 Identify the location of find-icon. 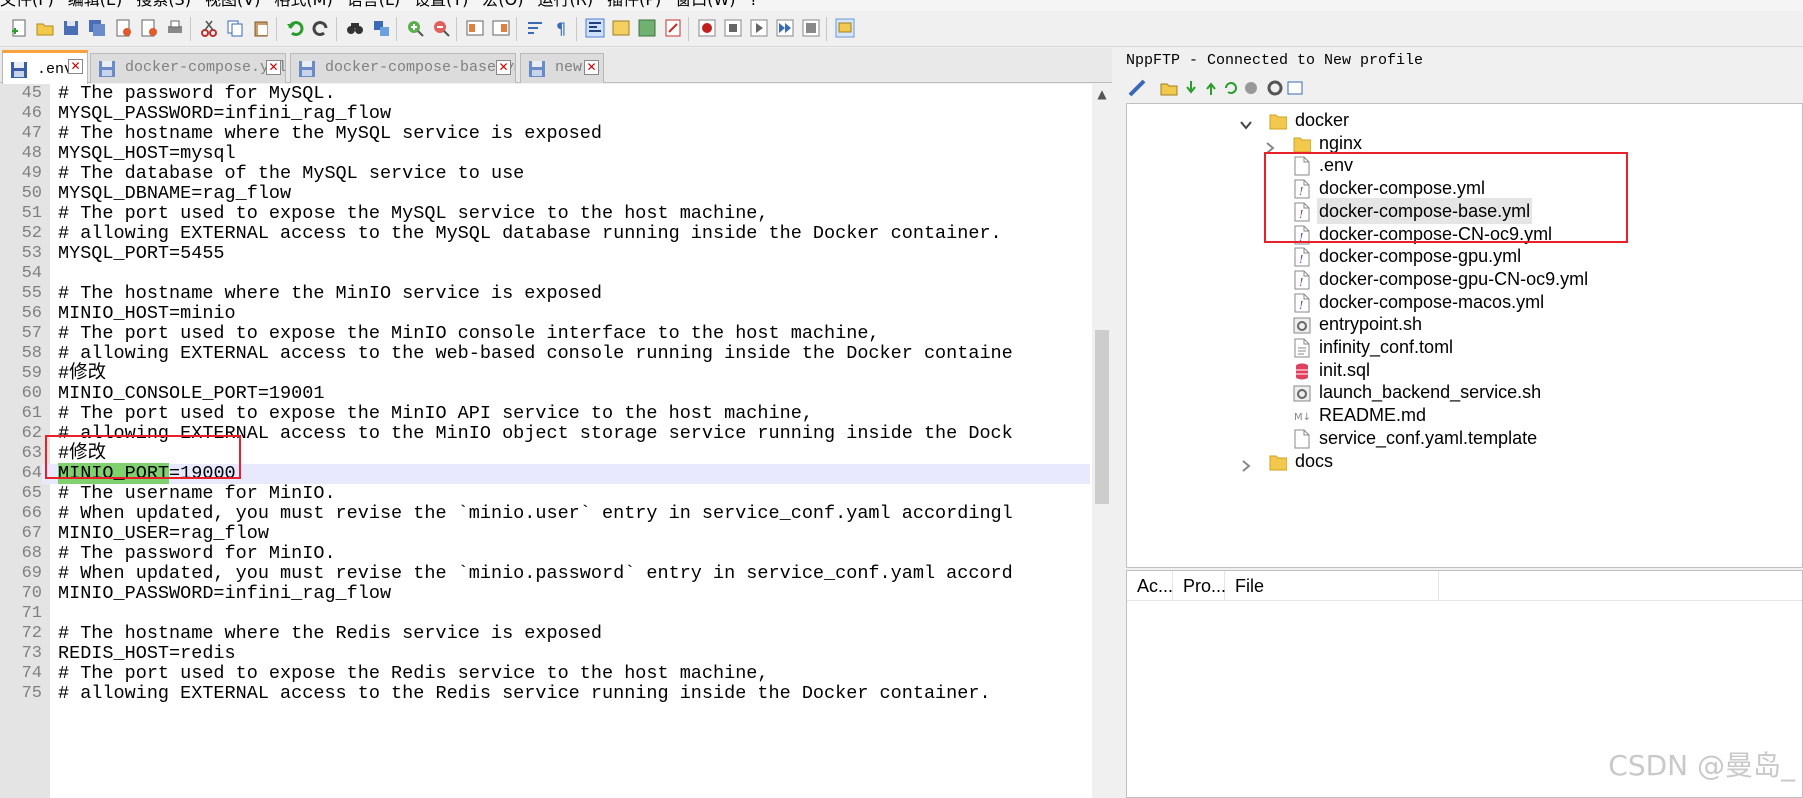
(355, 28).